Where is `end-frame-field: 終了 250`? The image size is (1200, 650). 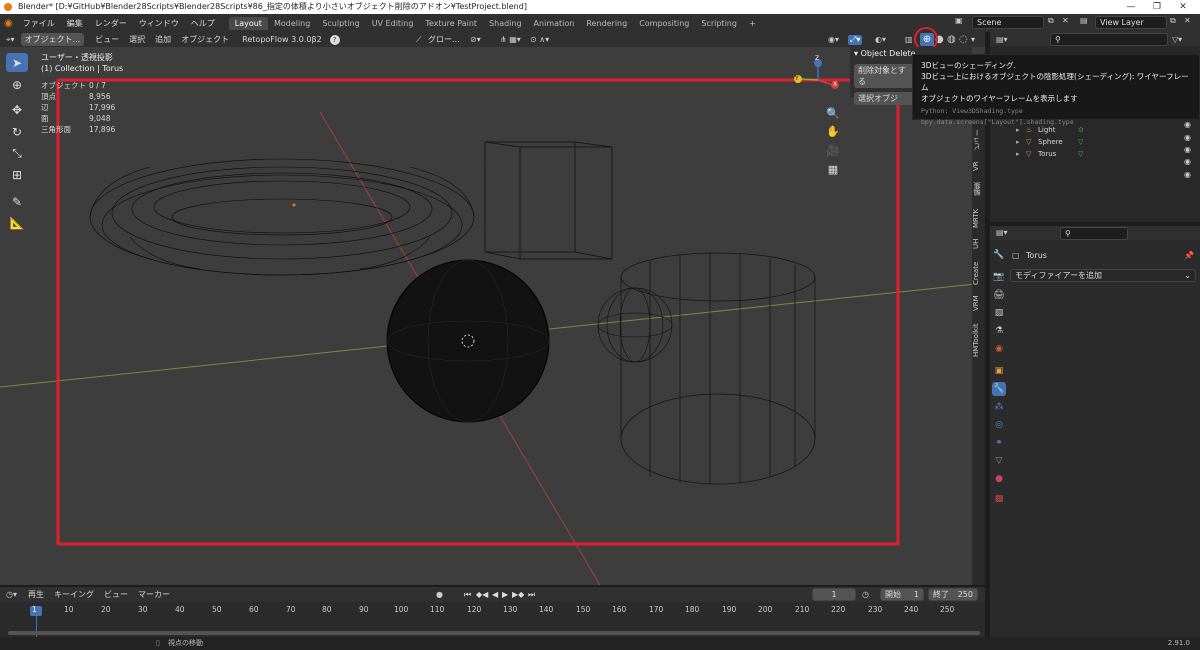
end-frame-field: 終了 250 is located at coordinates (953, 594).